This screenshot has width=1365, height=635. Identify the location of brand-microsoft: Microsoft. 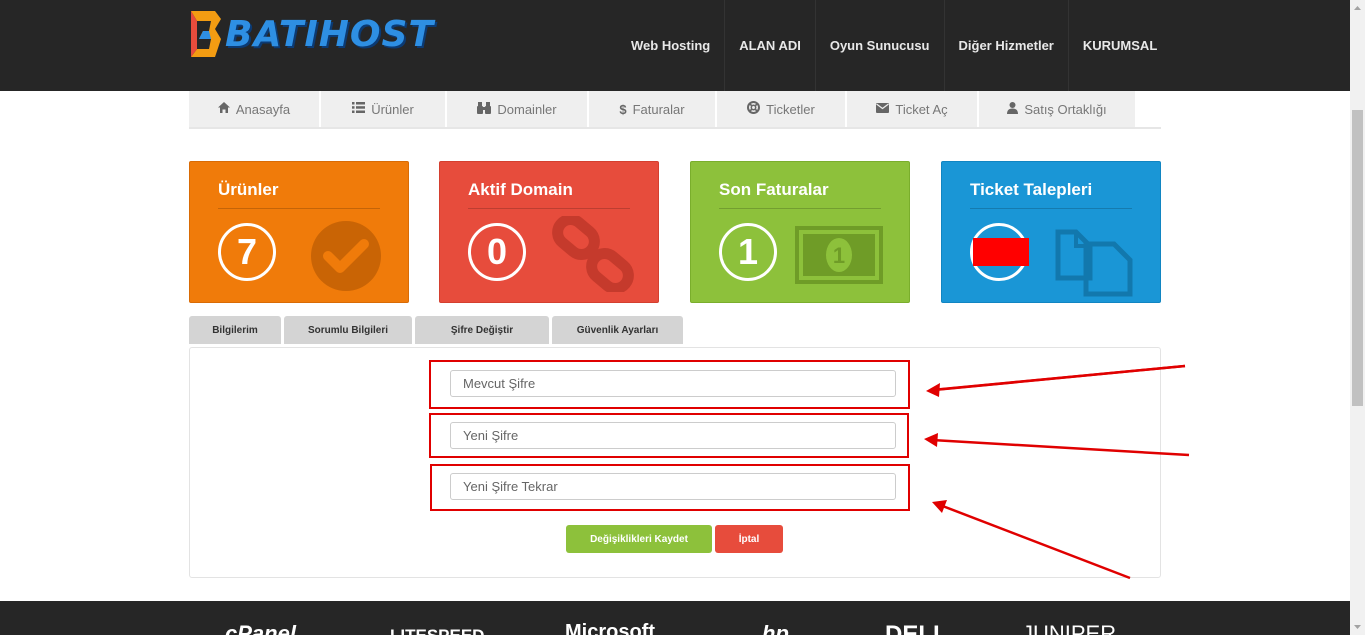
(610, 628).